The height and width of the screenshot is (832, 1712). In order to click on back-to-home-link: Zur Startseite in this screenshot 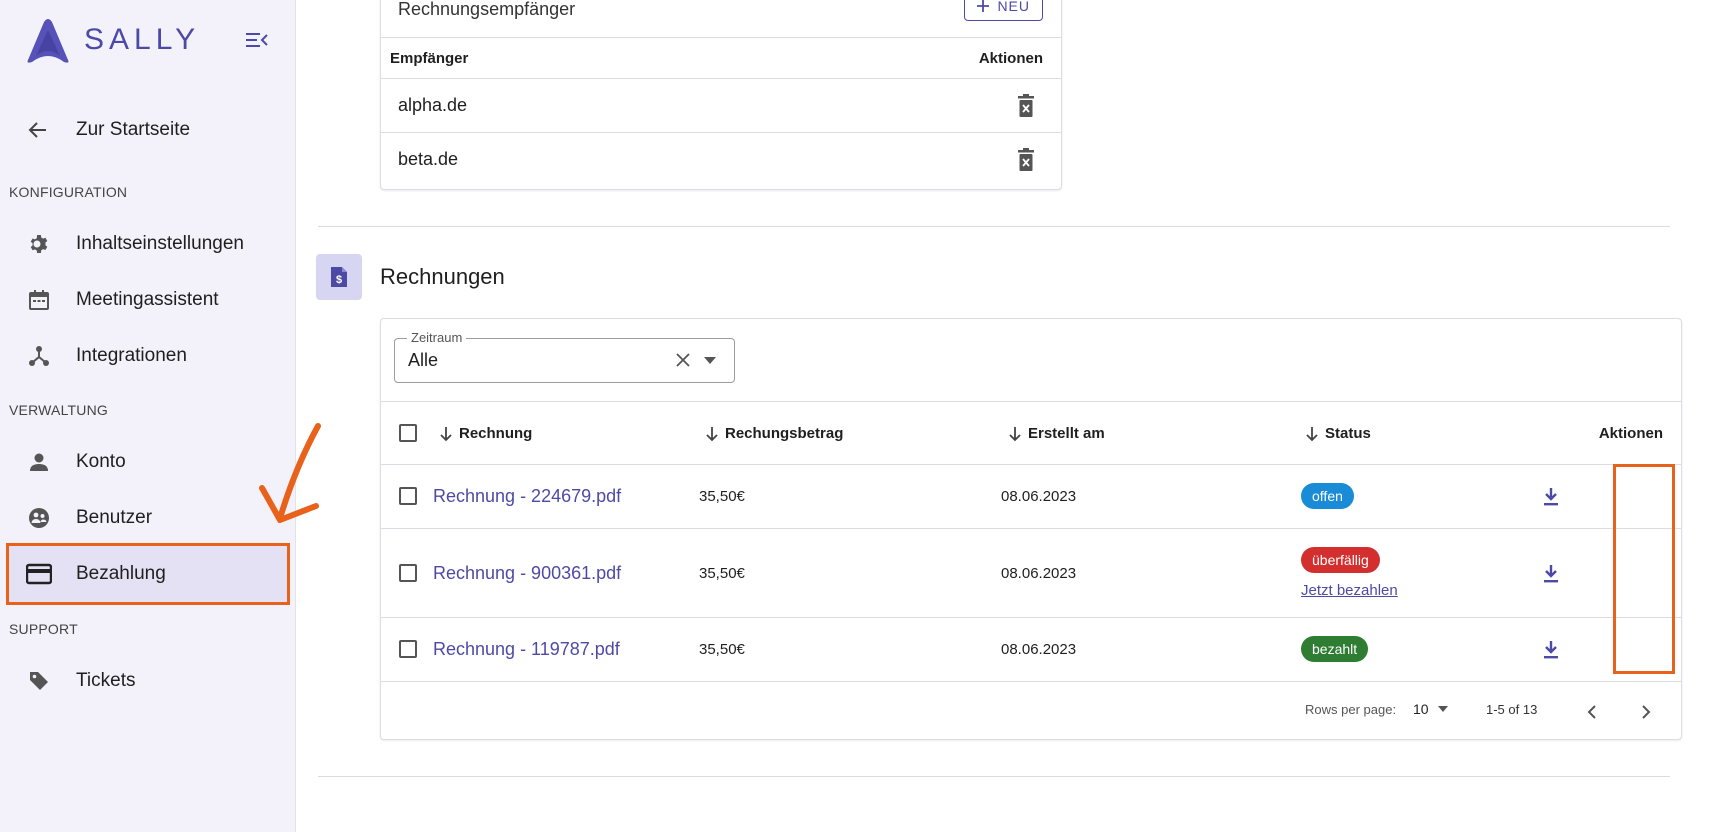, I will do `click(108, 130)`.